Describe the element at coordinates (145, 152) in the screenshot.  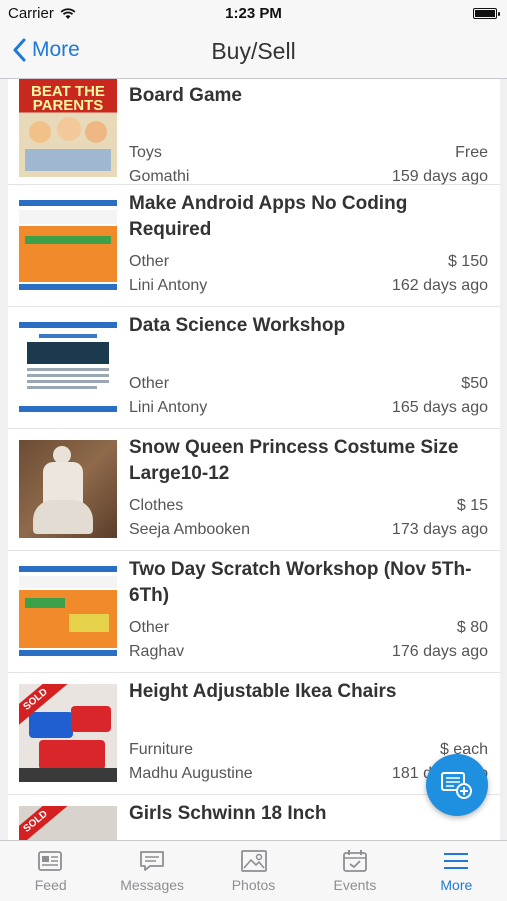
I see `item-category: Toys` at that location.